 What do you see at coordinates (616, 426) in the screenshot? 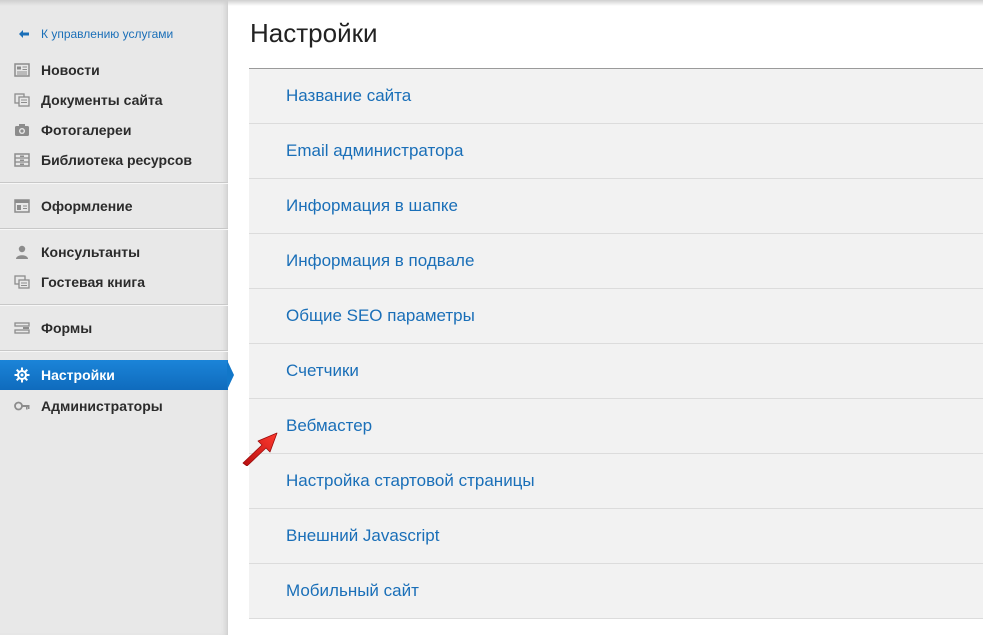
I see `settings-item-webmaster: Вебмастер` at bounding box center [616, 426].